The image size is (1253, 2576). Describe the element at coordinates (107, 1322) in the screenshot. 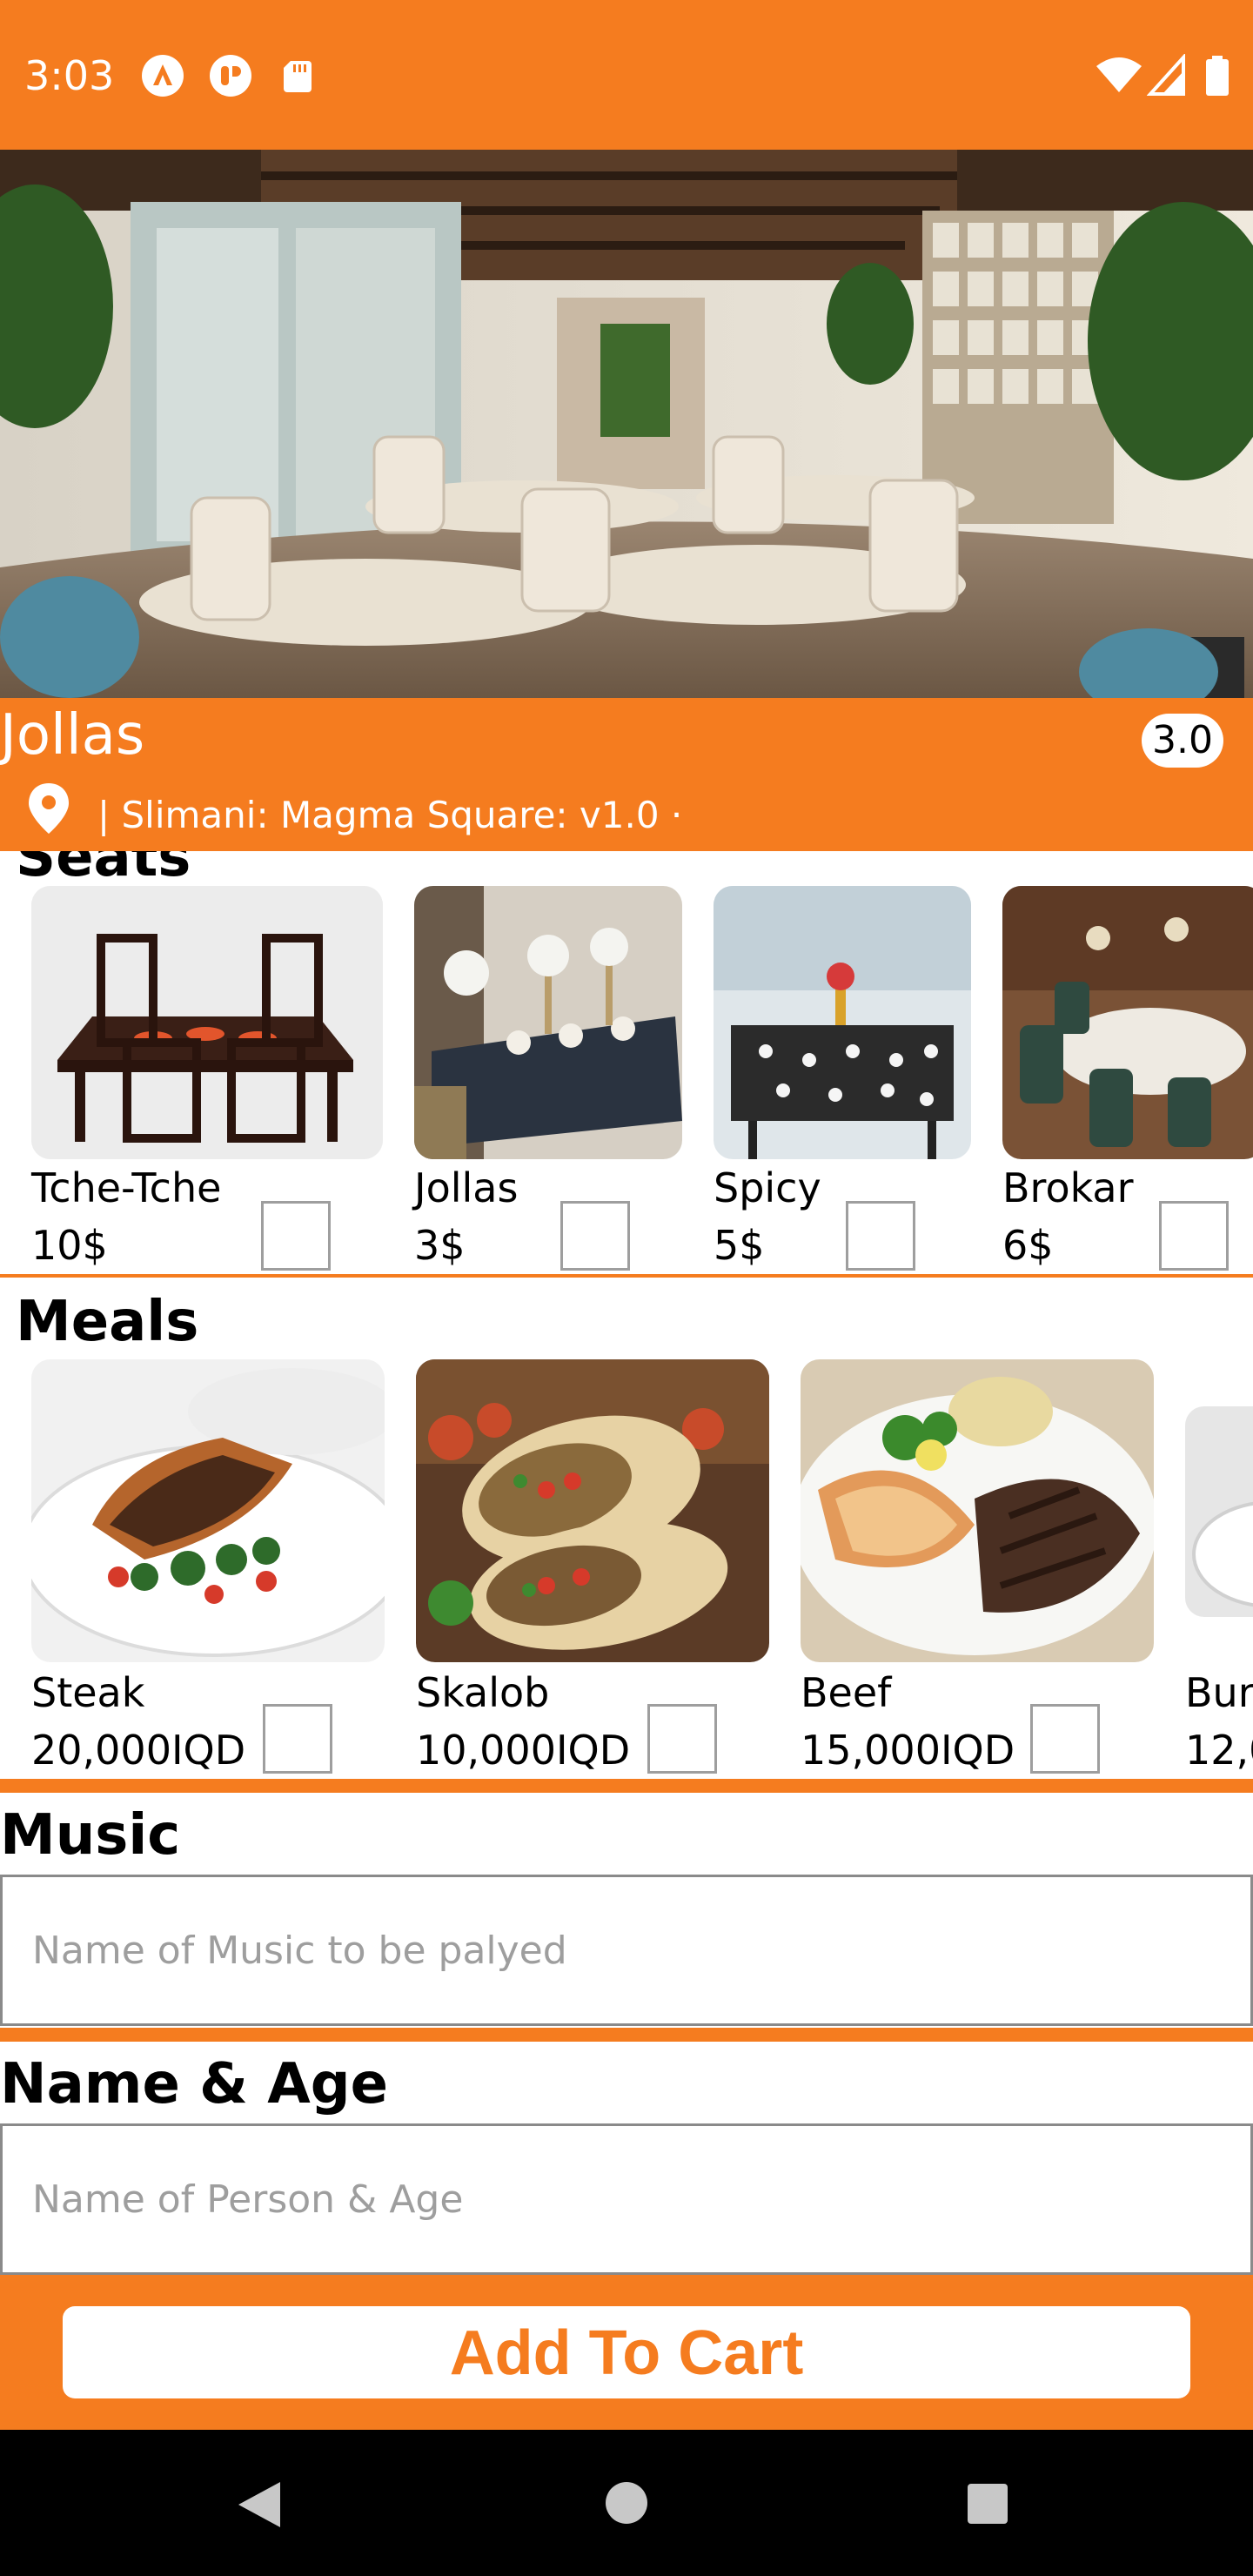

I see `meals-title: Meals` at that location.